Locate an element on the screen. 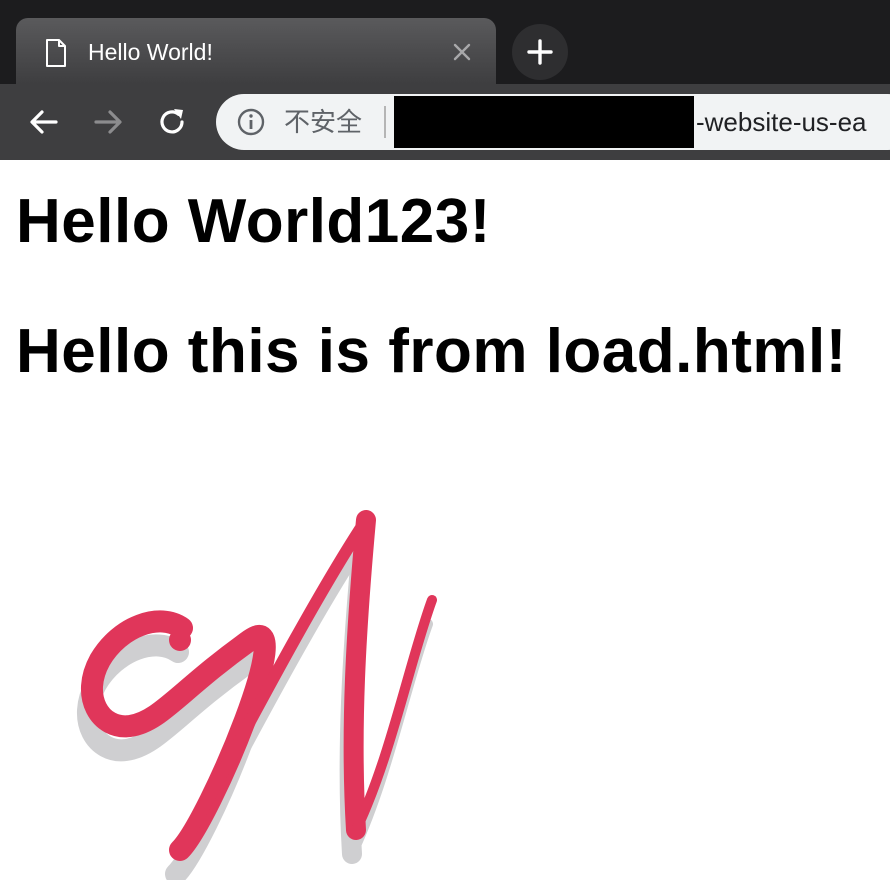 This screenshot has width=890, height=890. browser-tab: Hello World! is located at coordinates (256, 51).